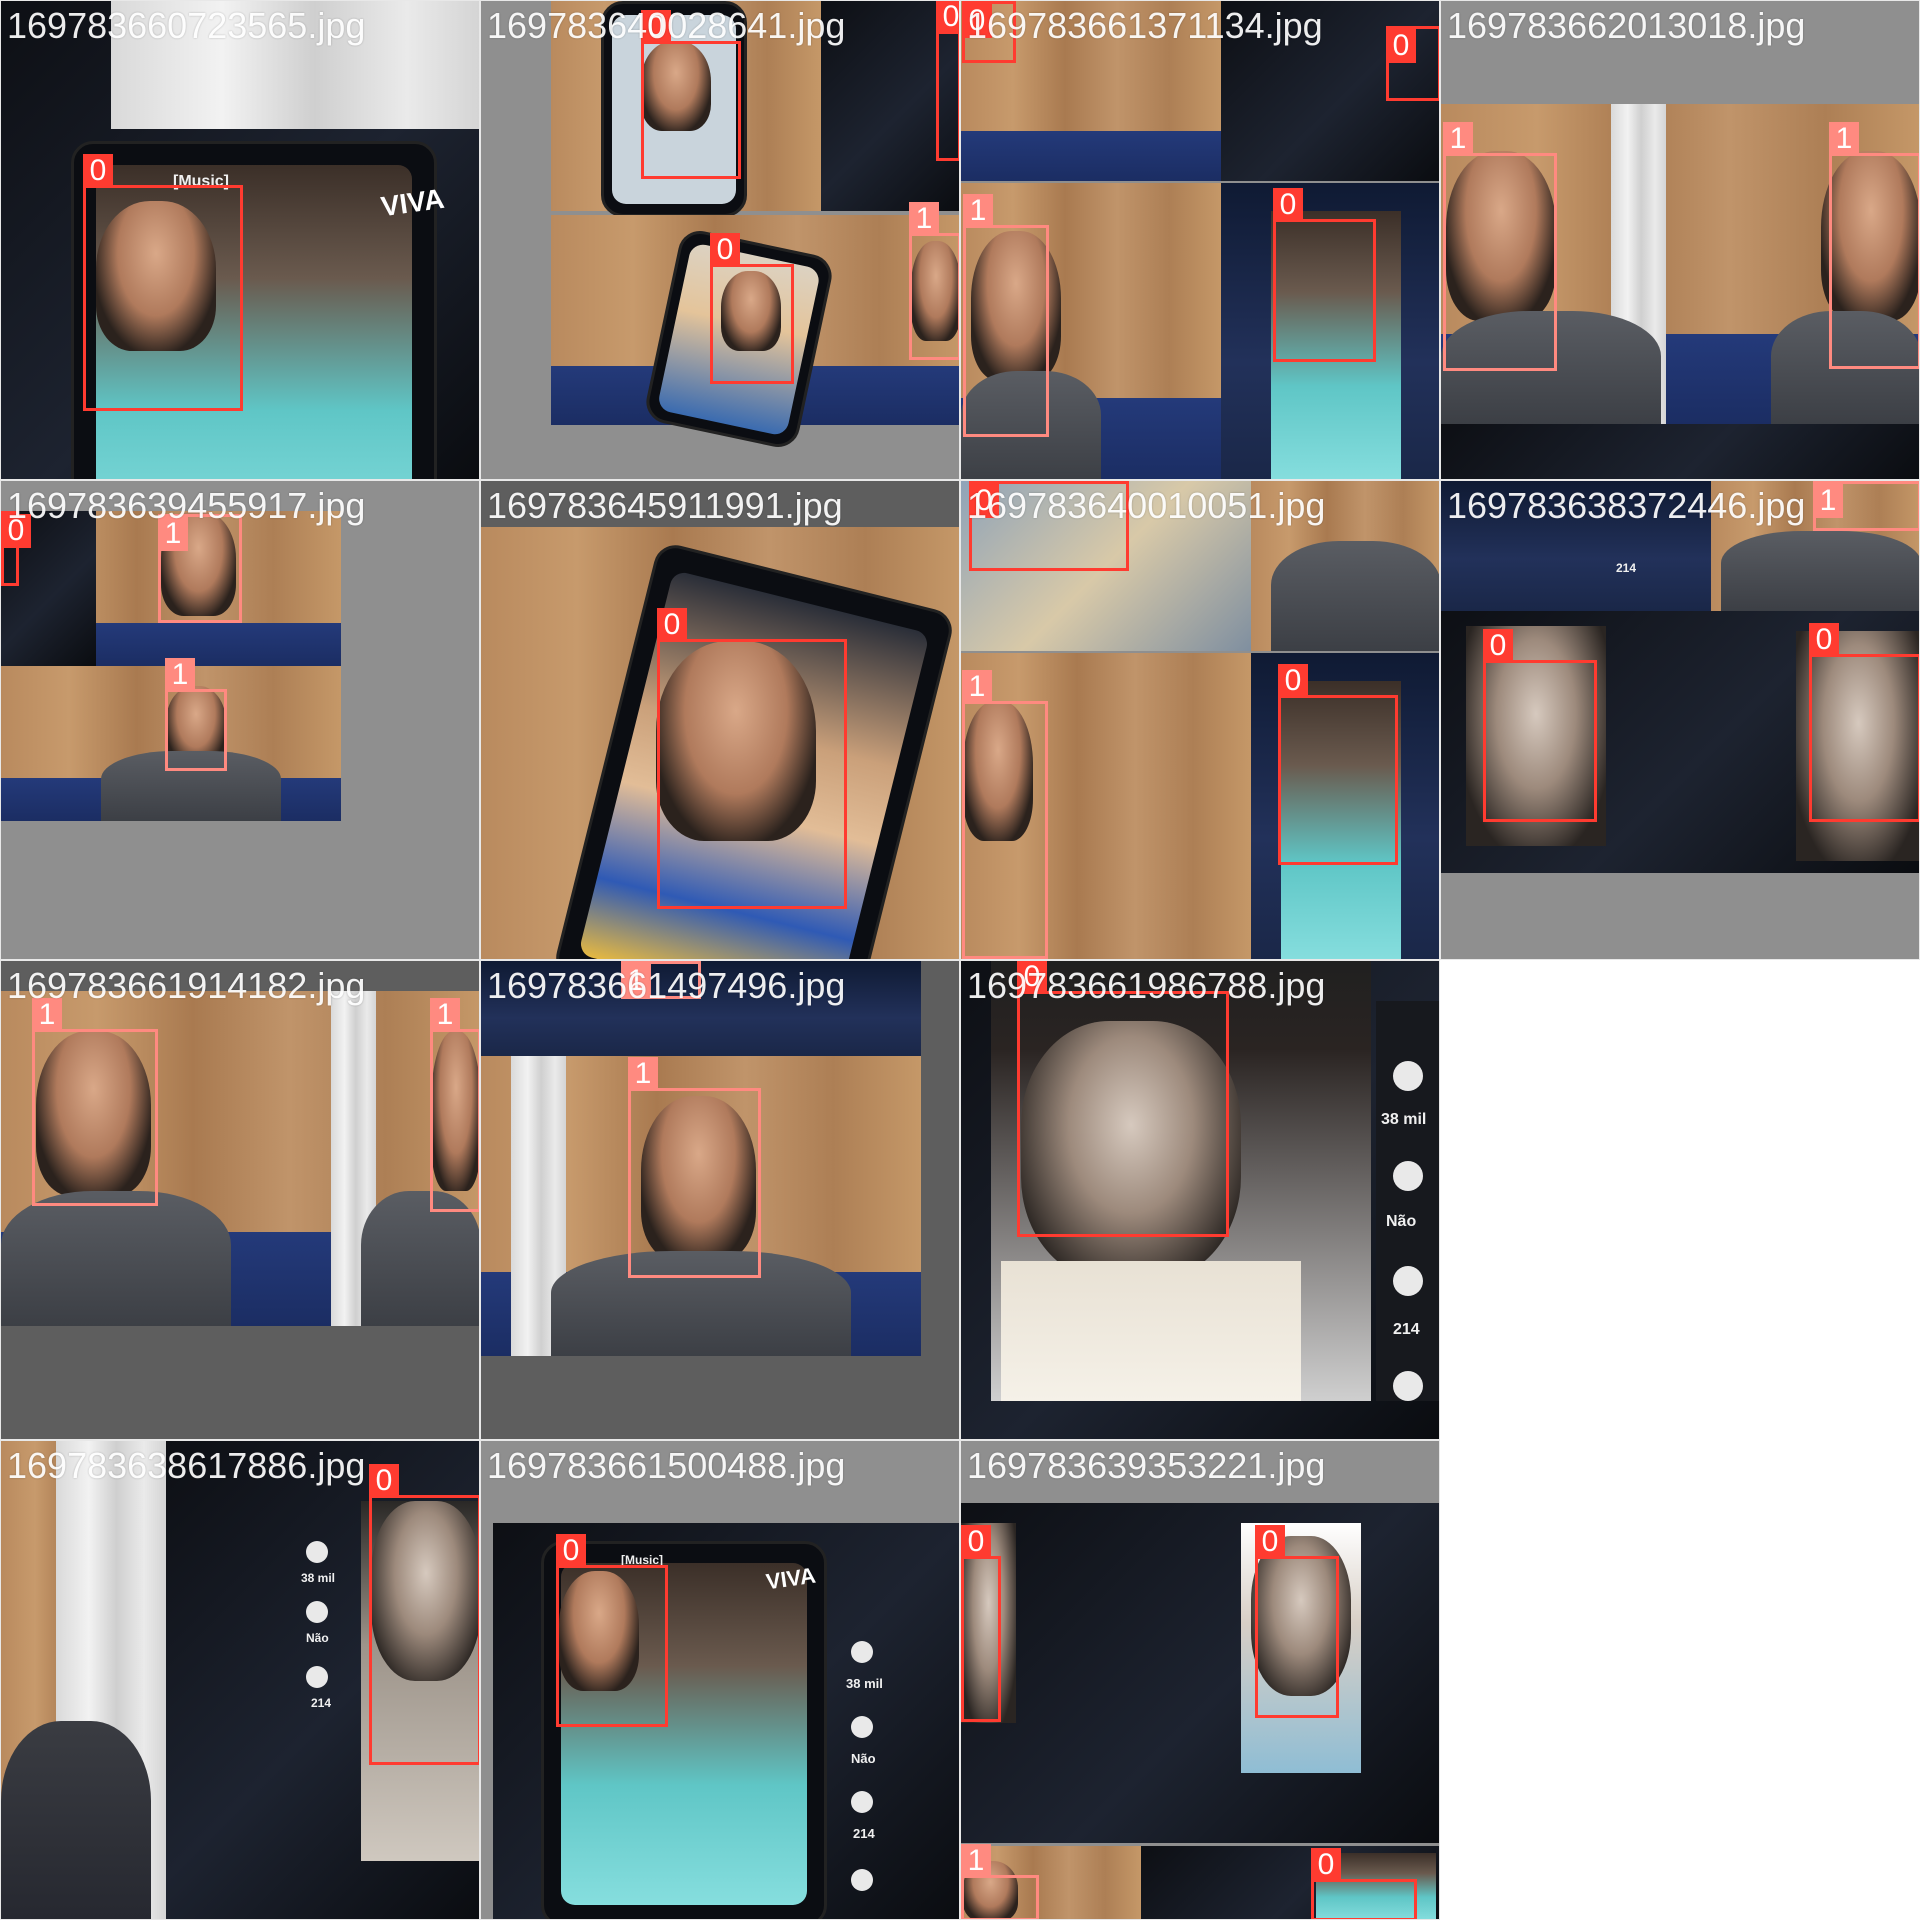  What do you see at coordinates (240, 720) in the screenshot?
I see `mosaic-tile-5: 0 1 1 169783639455917.jpg` at bounding box center [240, 720].